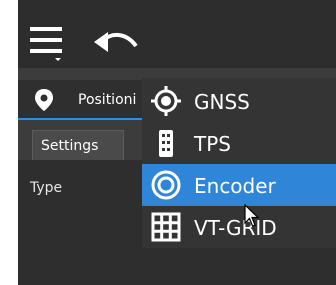 The height and width of the screenshot is (285, 336). I want to click on menu-item-gnss: GNSS, so click(239, 101).